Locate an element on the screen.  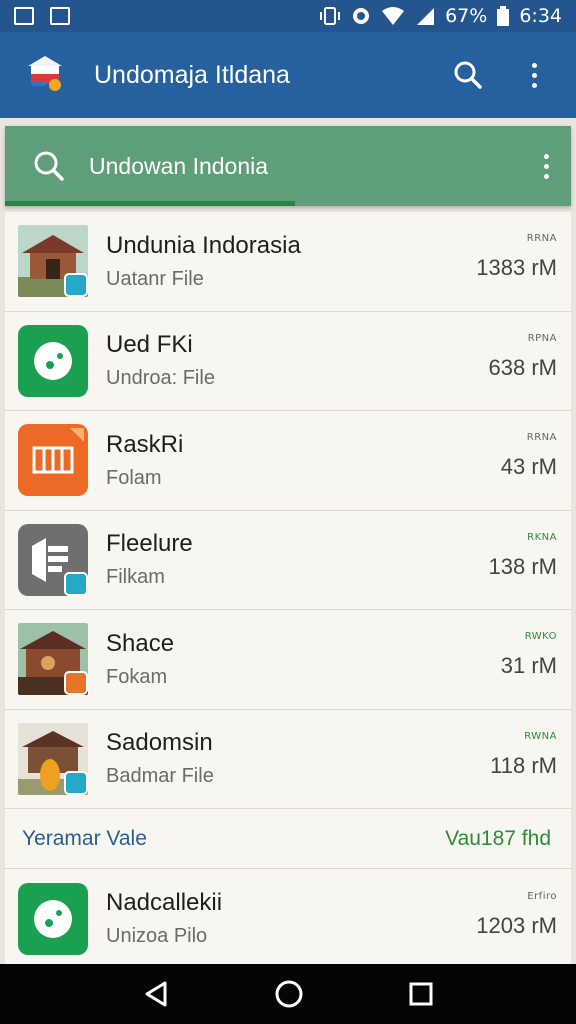
wifi-icon is located at coordinates (393, 16).